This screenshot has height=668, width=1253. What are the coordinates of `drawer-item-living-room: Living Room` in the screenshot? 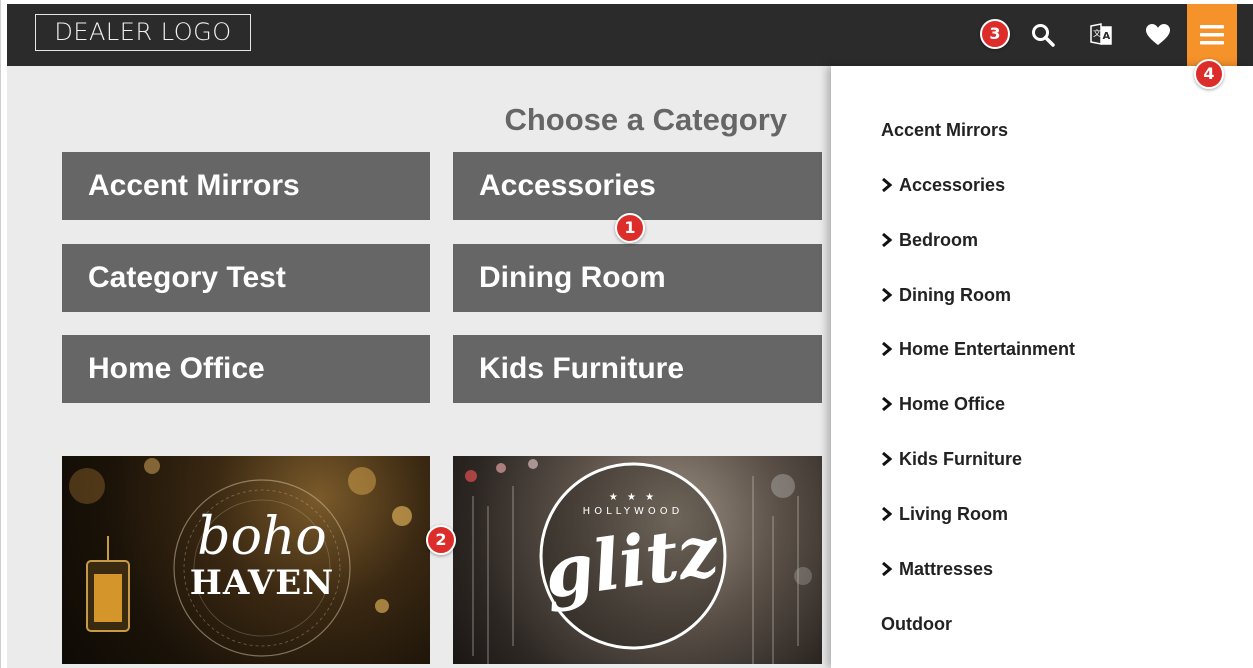 It's located at (944, 514).